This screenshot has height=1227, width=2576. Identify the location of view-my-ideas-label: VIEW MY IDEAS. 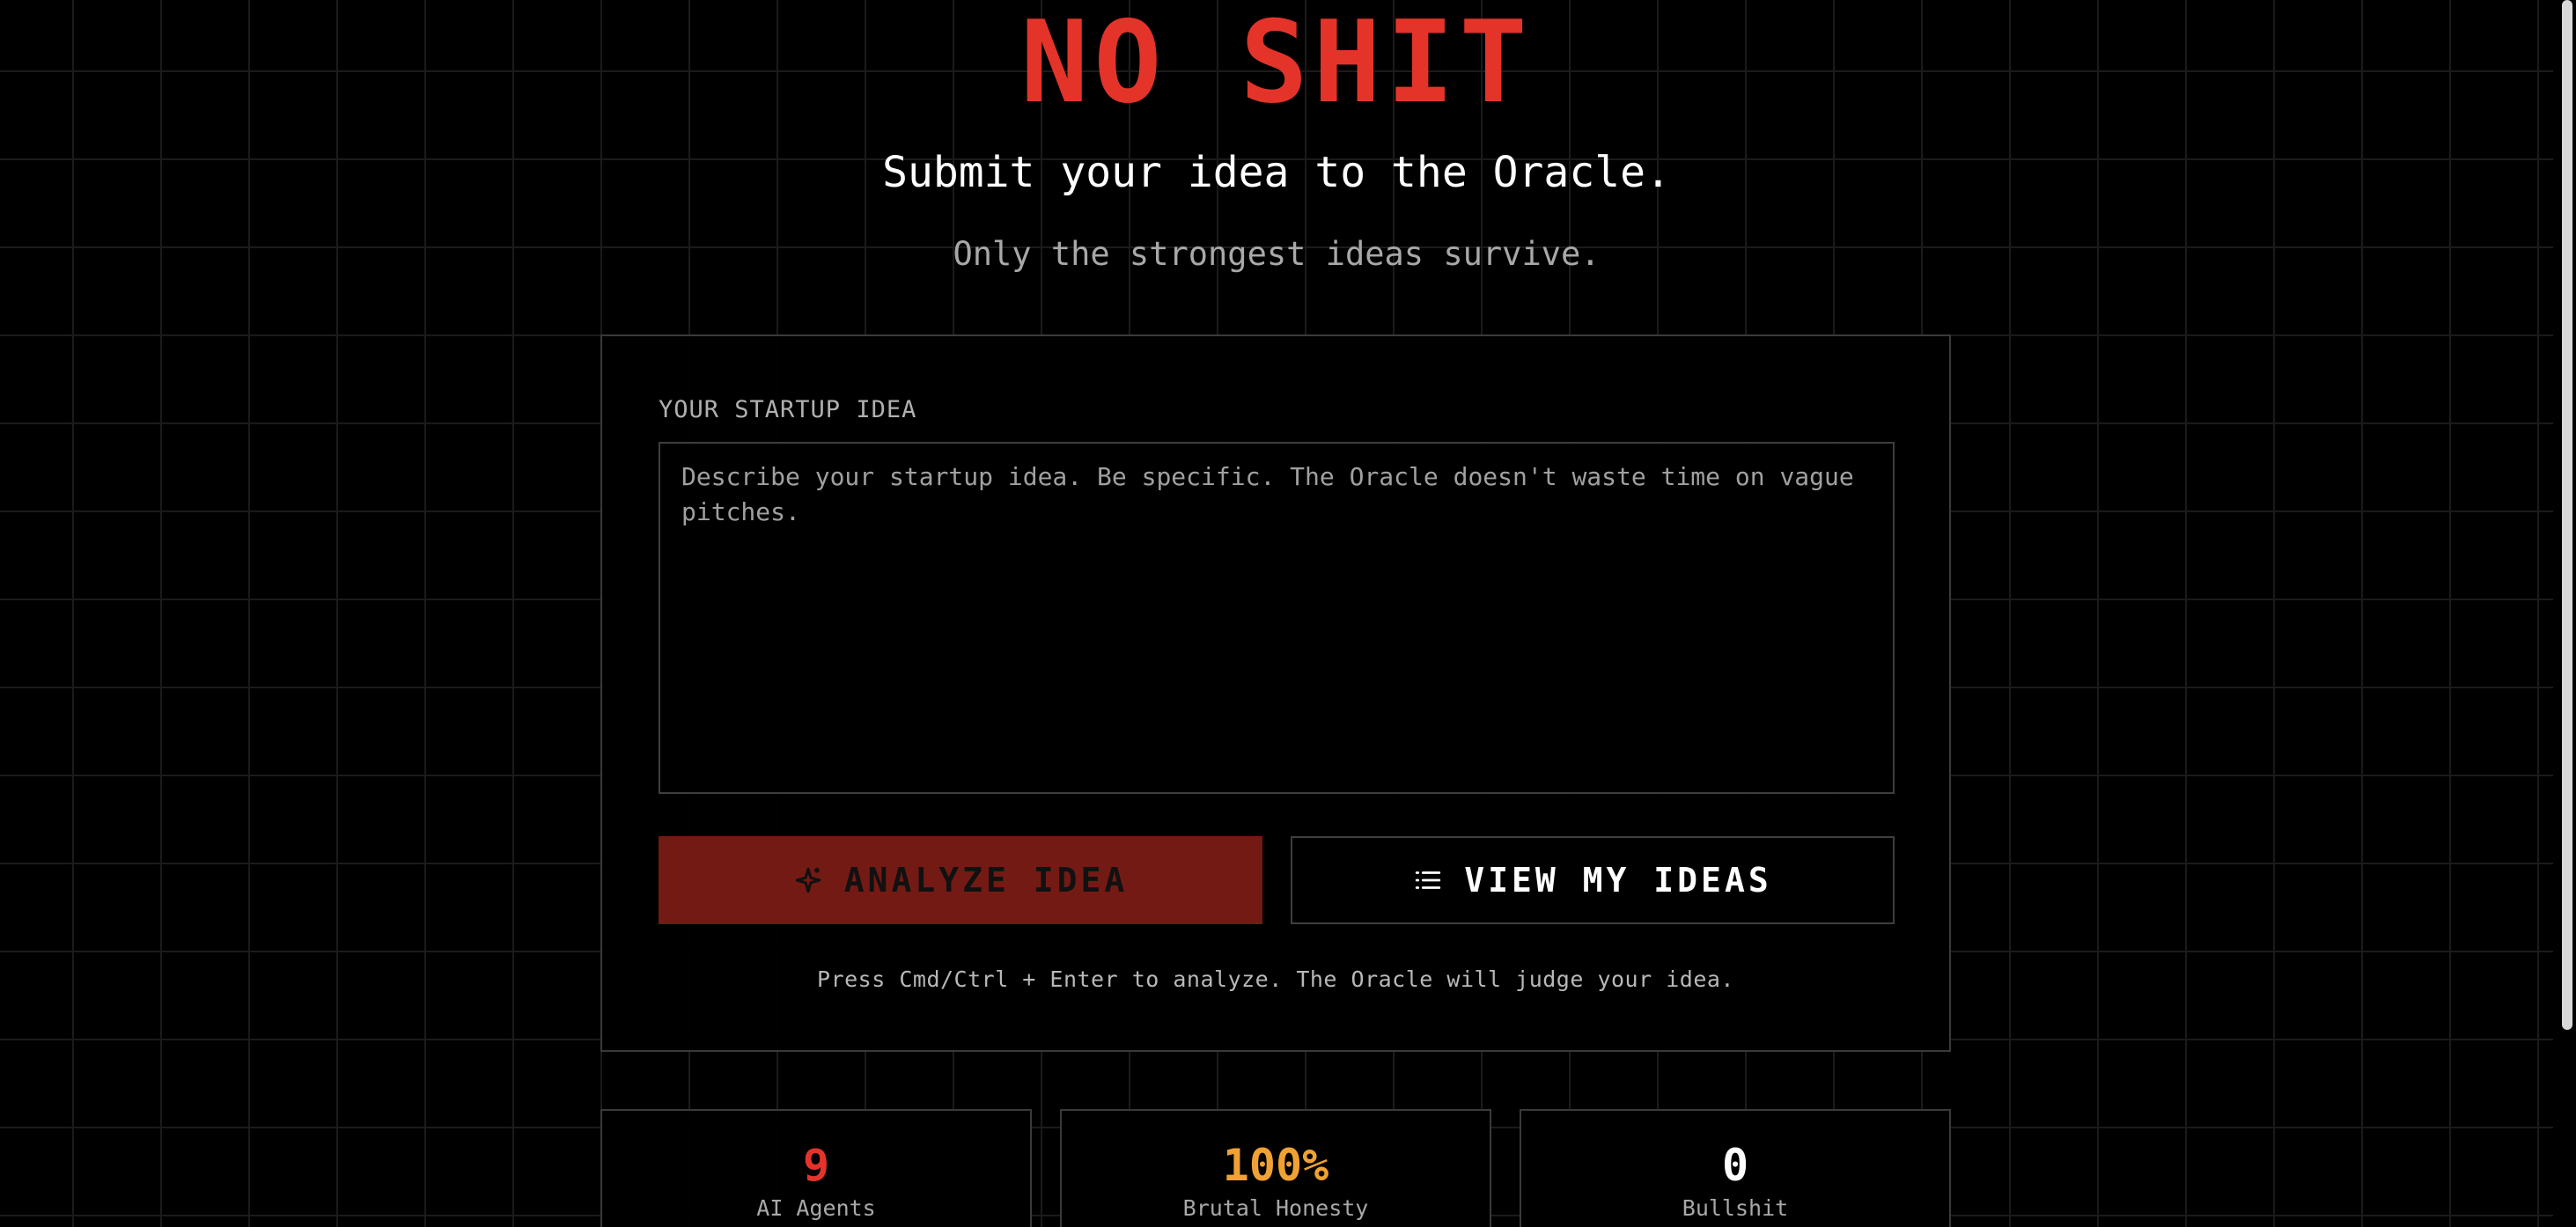
(1618, 880).